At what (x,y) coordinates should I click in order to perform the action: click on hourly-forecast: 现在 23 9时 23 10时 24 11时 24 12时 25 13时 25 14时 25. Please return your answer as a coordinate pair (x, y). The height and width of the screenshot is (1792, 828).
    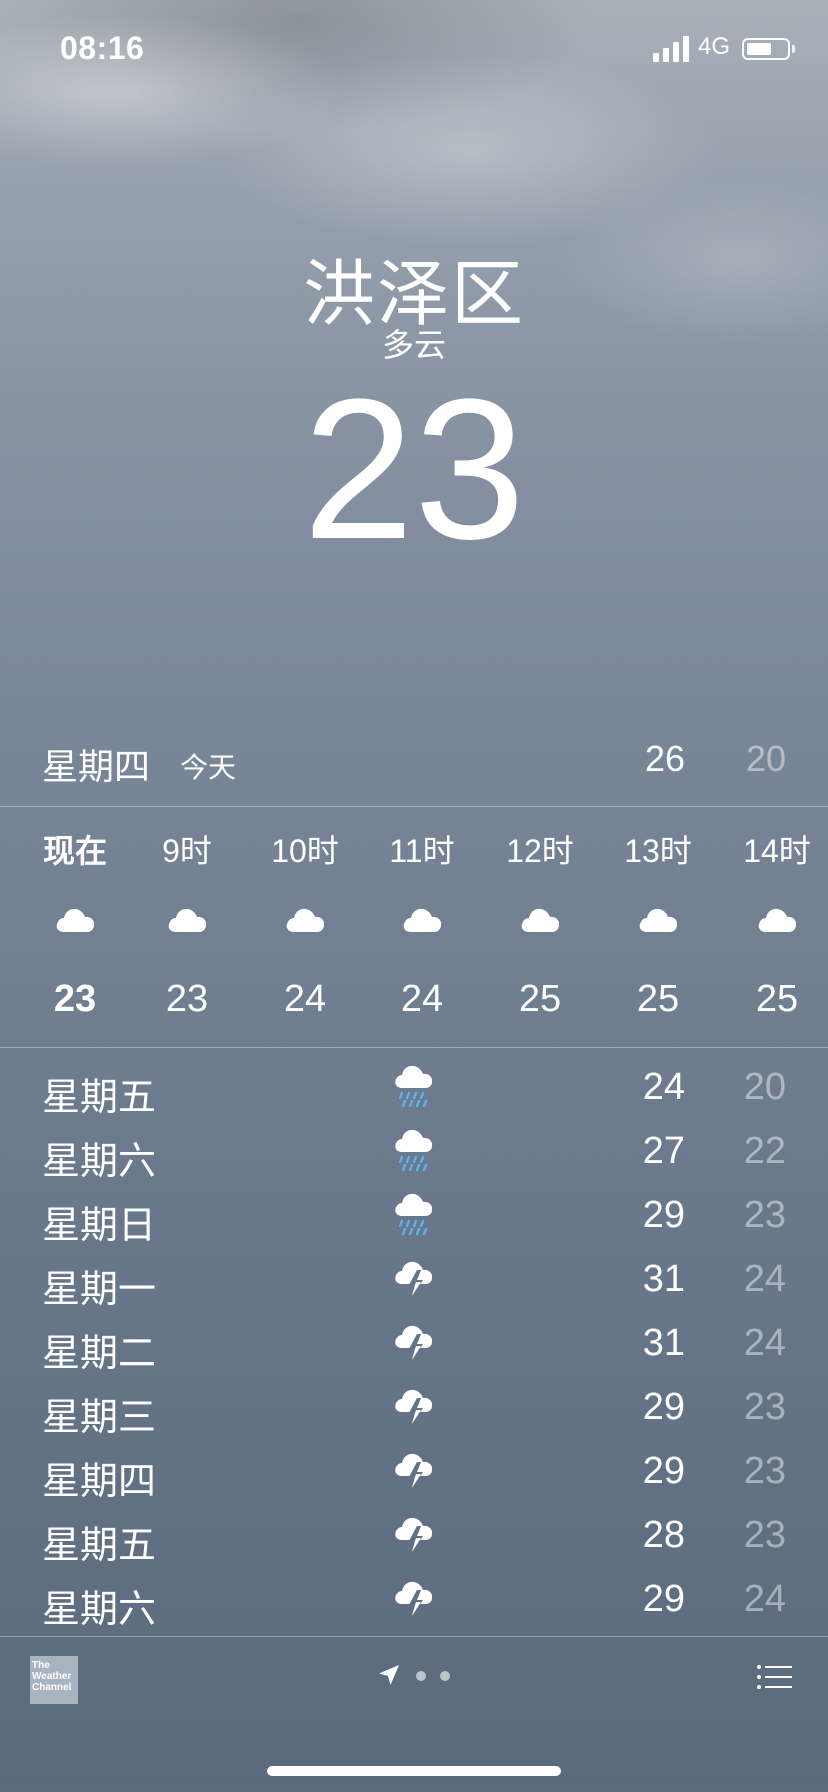
    Looking at the image, I should click on (414, 928).